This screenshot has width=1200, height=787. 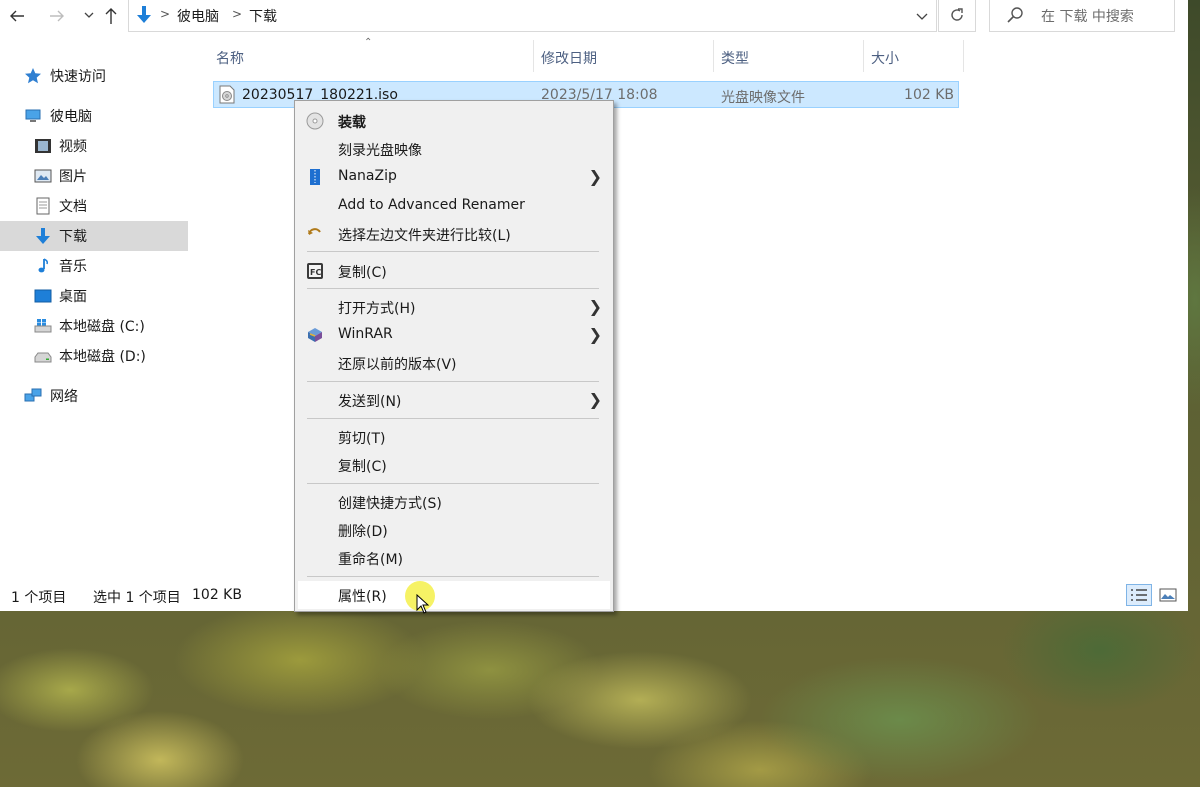 I want to click on sidebar-item-label: 网络, so click(x=64, y=397).